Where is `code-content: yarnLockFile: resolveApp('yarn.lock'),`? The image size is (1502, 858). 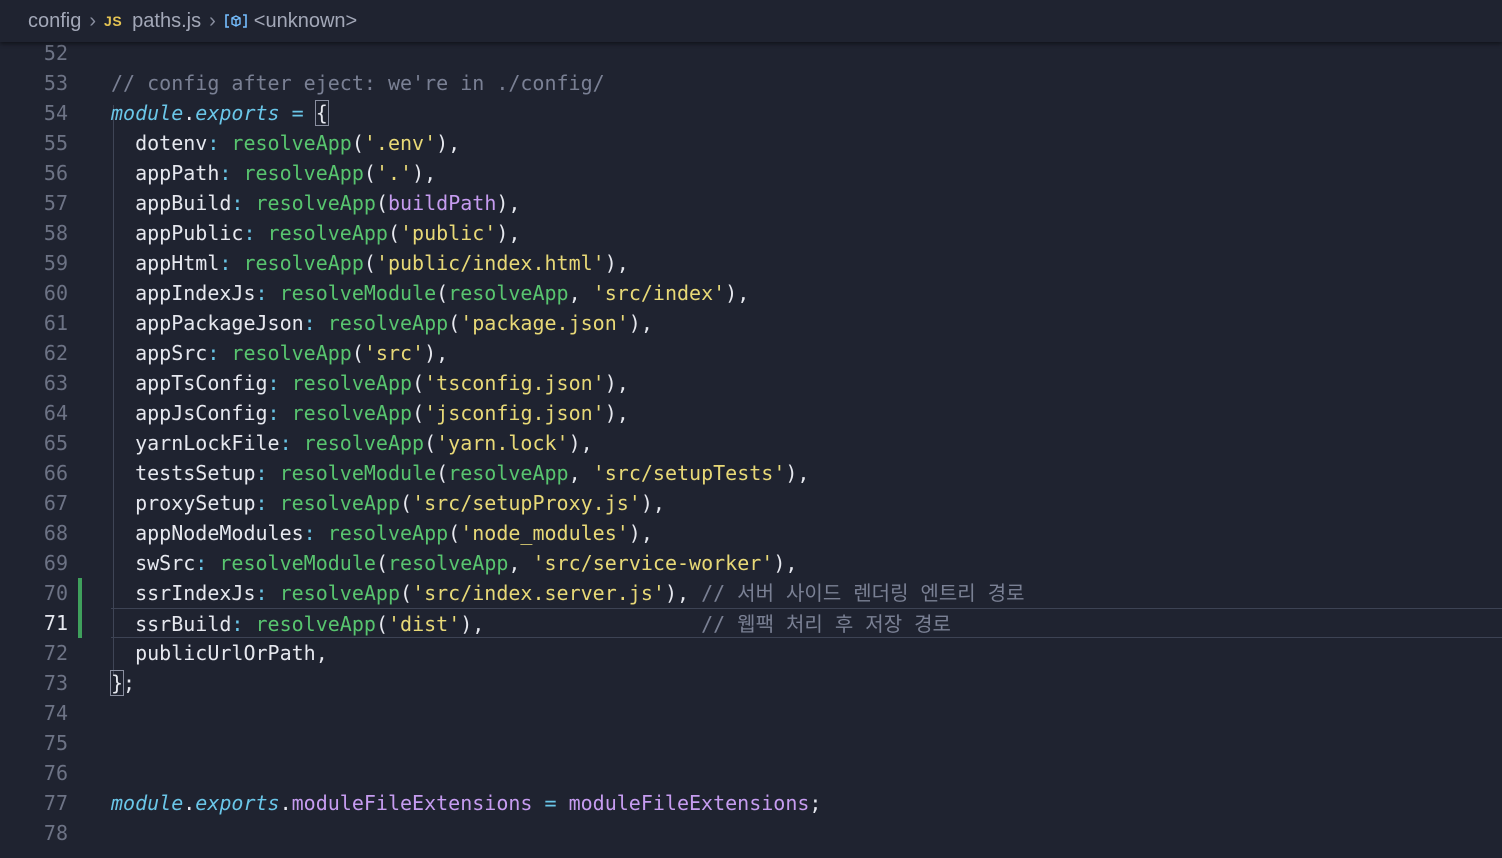 code-content: yarnLockFile: resolveApp('yarn.lock'), is located at coordinates (806, 443).